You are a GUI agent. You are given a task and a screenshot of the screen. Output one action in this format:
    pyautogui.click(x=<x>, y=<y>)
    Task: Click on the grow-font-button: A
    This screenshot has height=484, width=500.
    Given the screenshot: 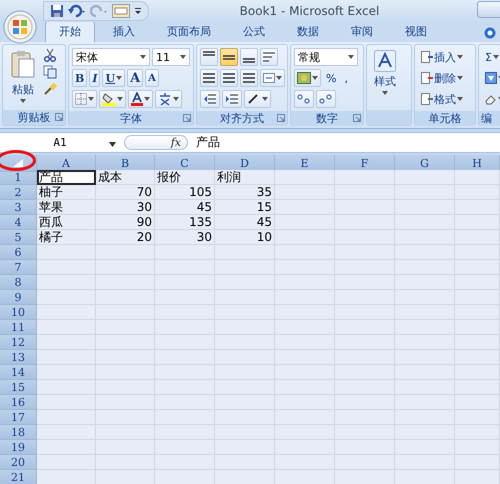 What is the action you would take?
    pyautogui.click(x=135, y=78)
    